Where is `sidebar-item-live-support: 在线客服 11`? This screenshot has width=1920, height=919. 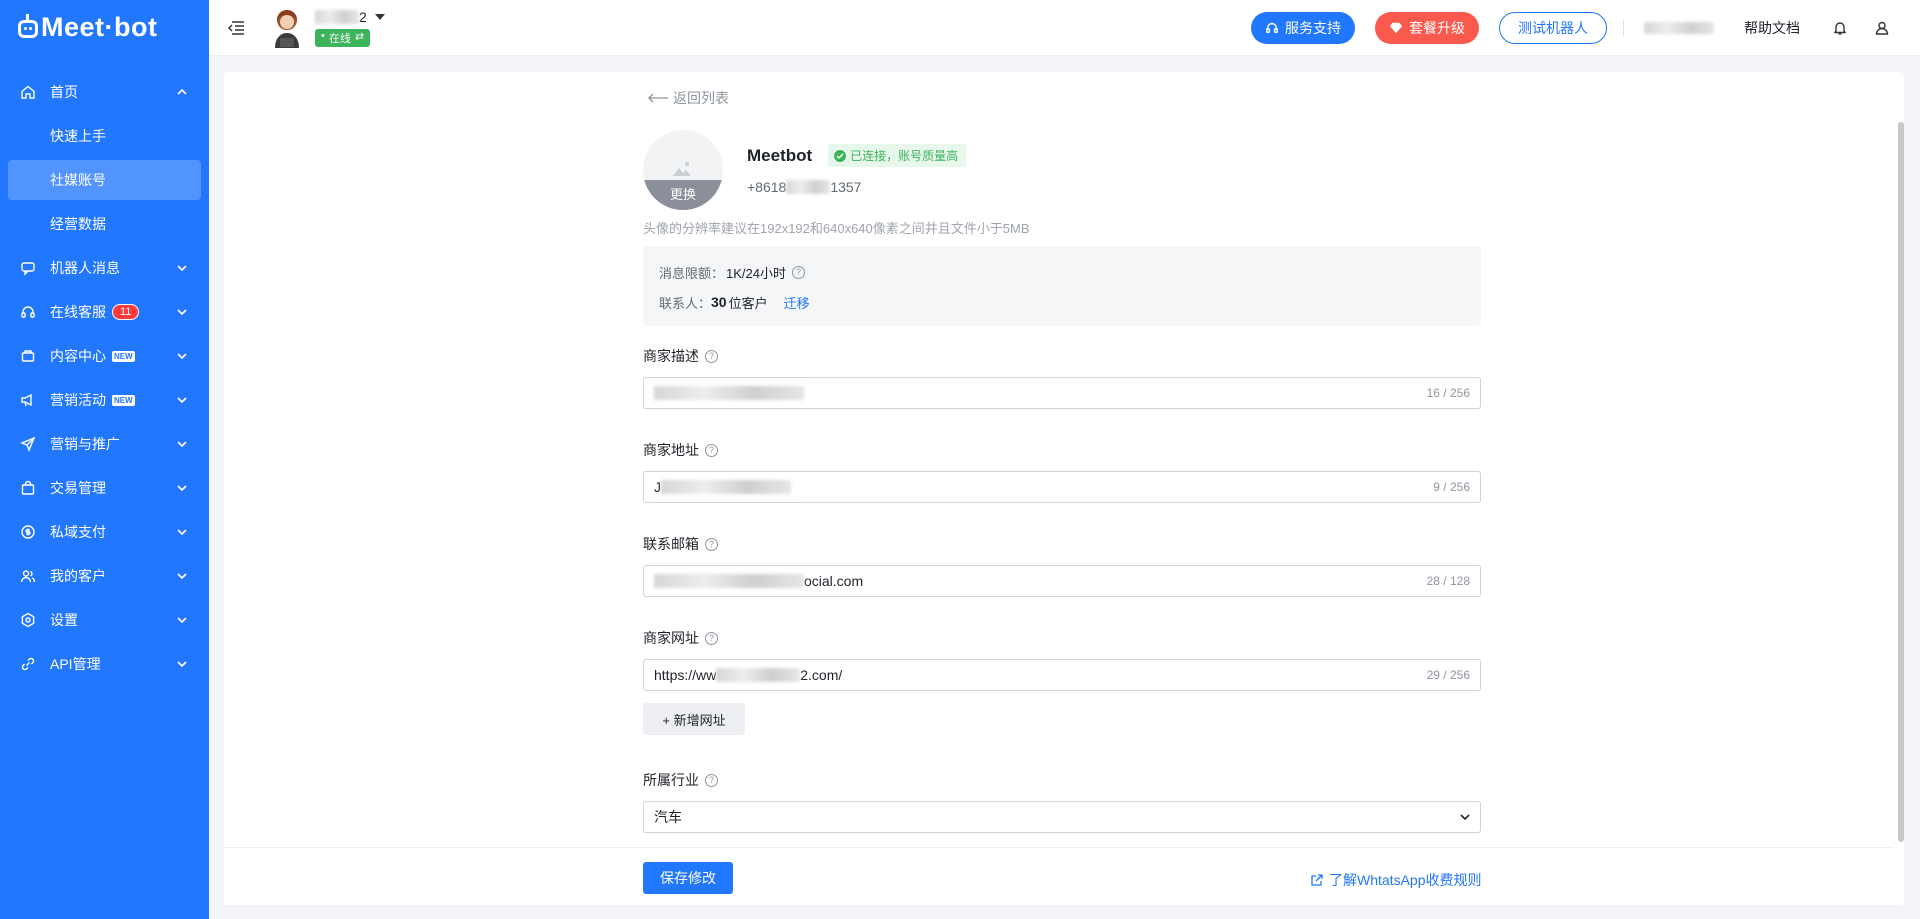
sidebar-item-live-support: 在线客服 11 is located at coordinates (104, 312).